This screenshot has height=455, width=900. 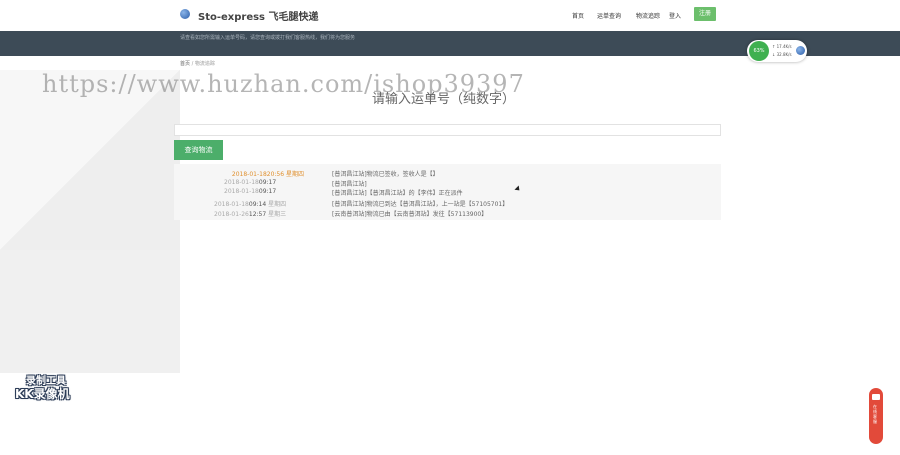 I want to click on nav-login: 登入, so click(x=675, y=15).